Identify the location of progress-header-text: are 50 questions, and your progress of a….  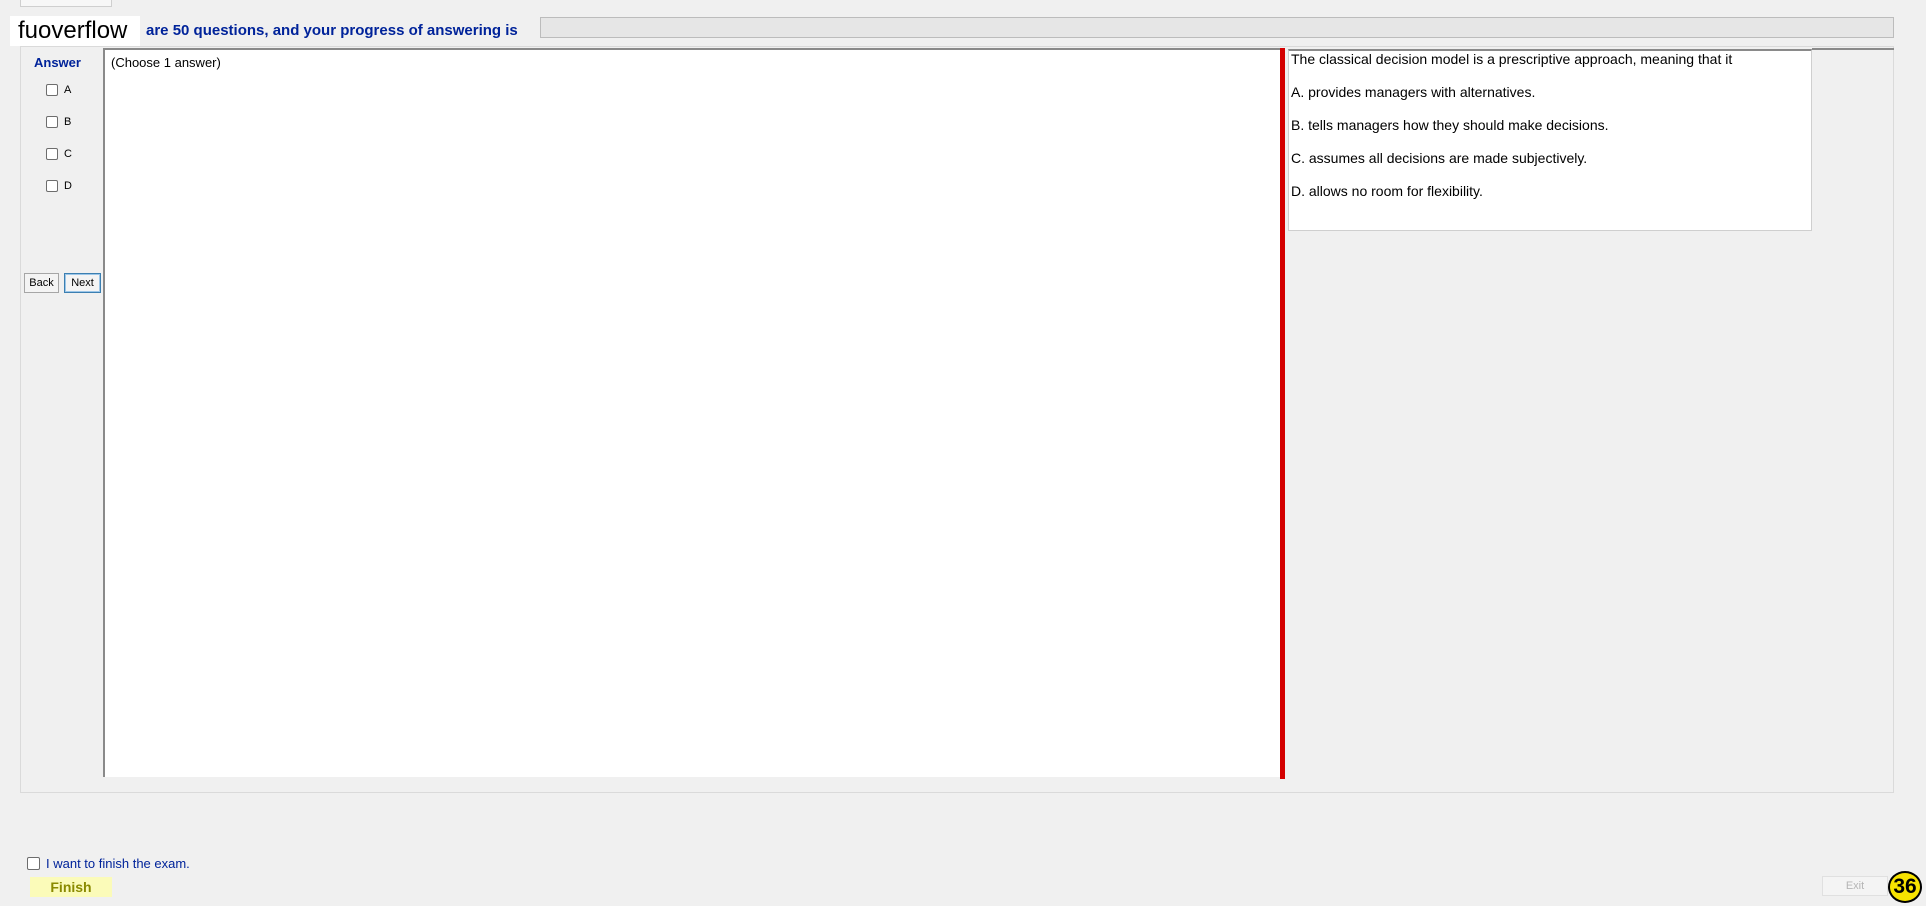
(332, 30).